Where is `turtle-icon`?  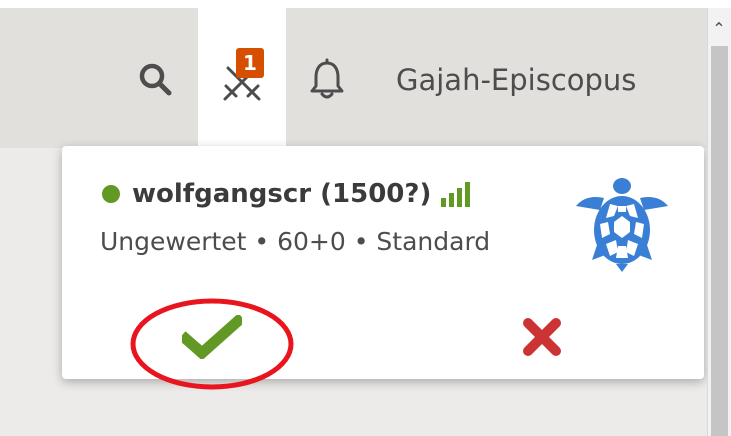
turtle-icon is located at coordinates (622, 225).